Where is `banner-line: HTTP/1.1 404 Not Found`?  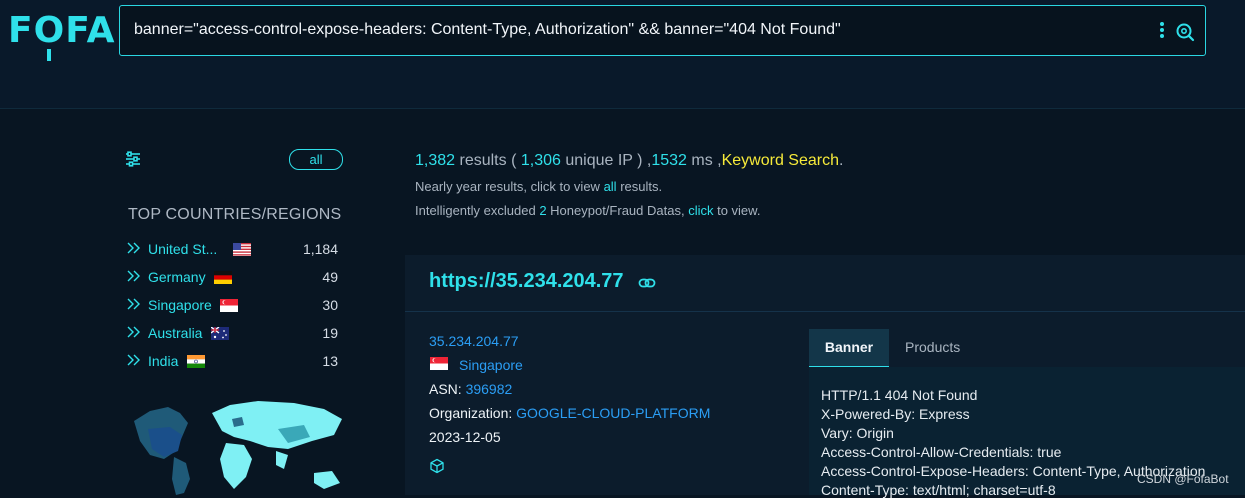 banner-line: HTTP/1.1 404 Not Found is located at coordinates (899, 395).